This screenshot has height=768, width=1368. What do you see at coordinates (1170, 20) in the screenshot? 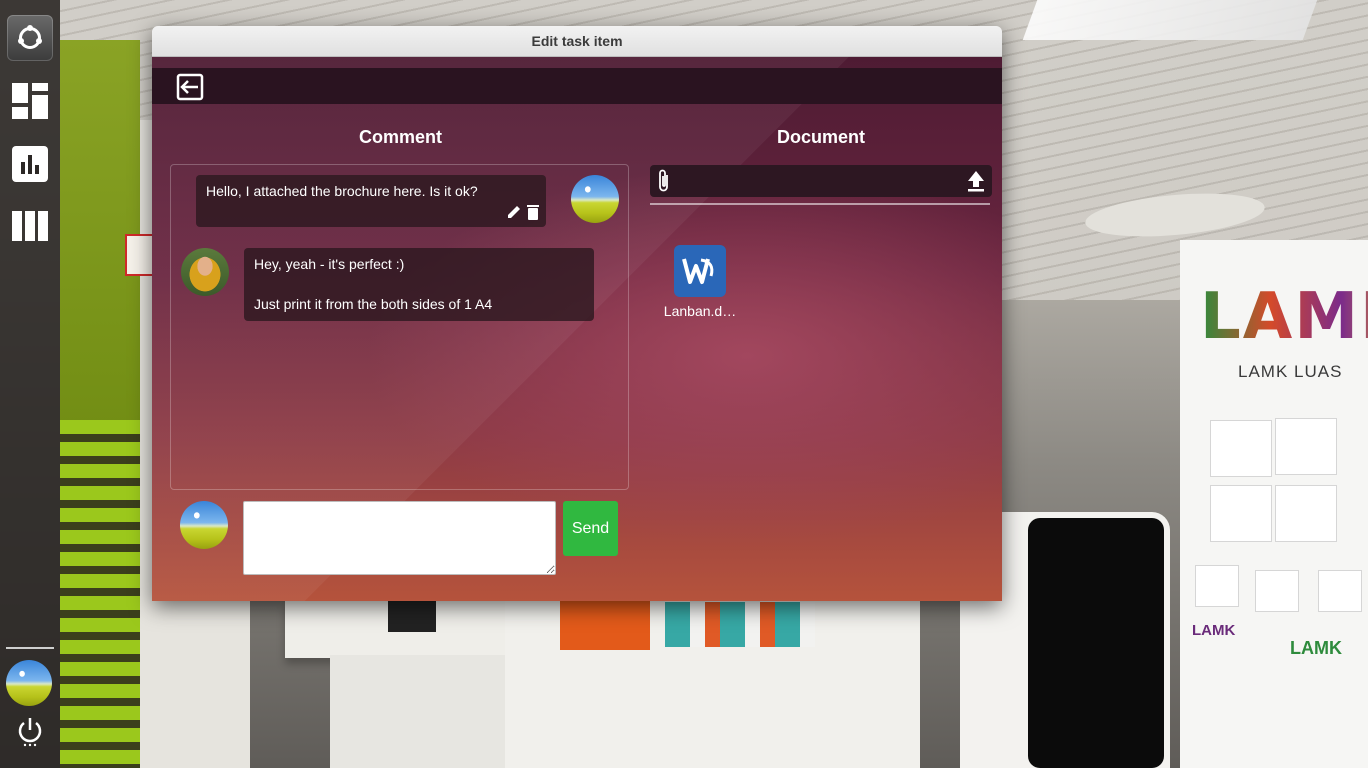
I see `ceiling-lamp` at bounding box center [1170, 20].